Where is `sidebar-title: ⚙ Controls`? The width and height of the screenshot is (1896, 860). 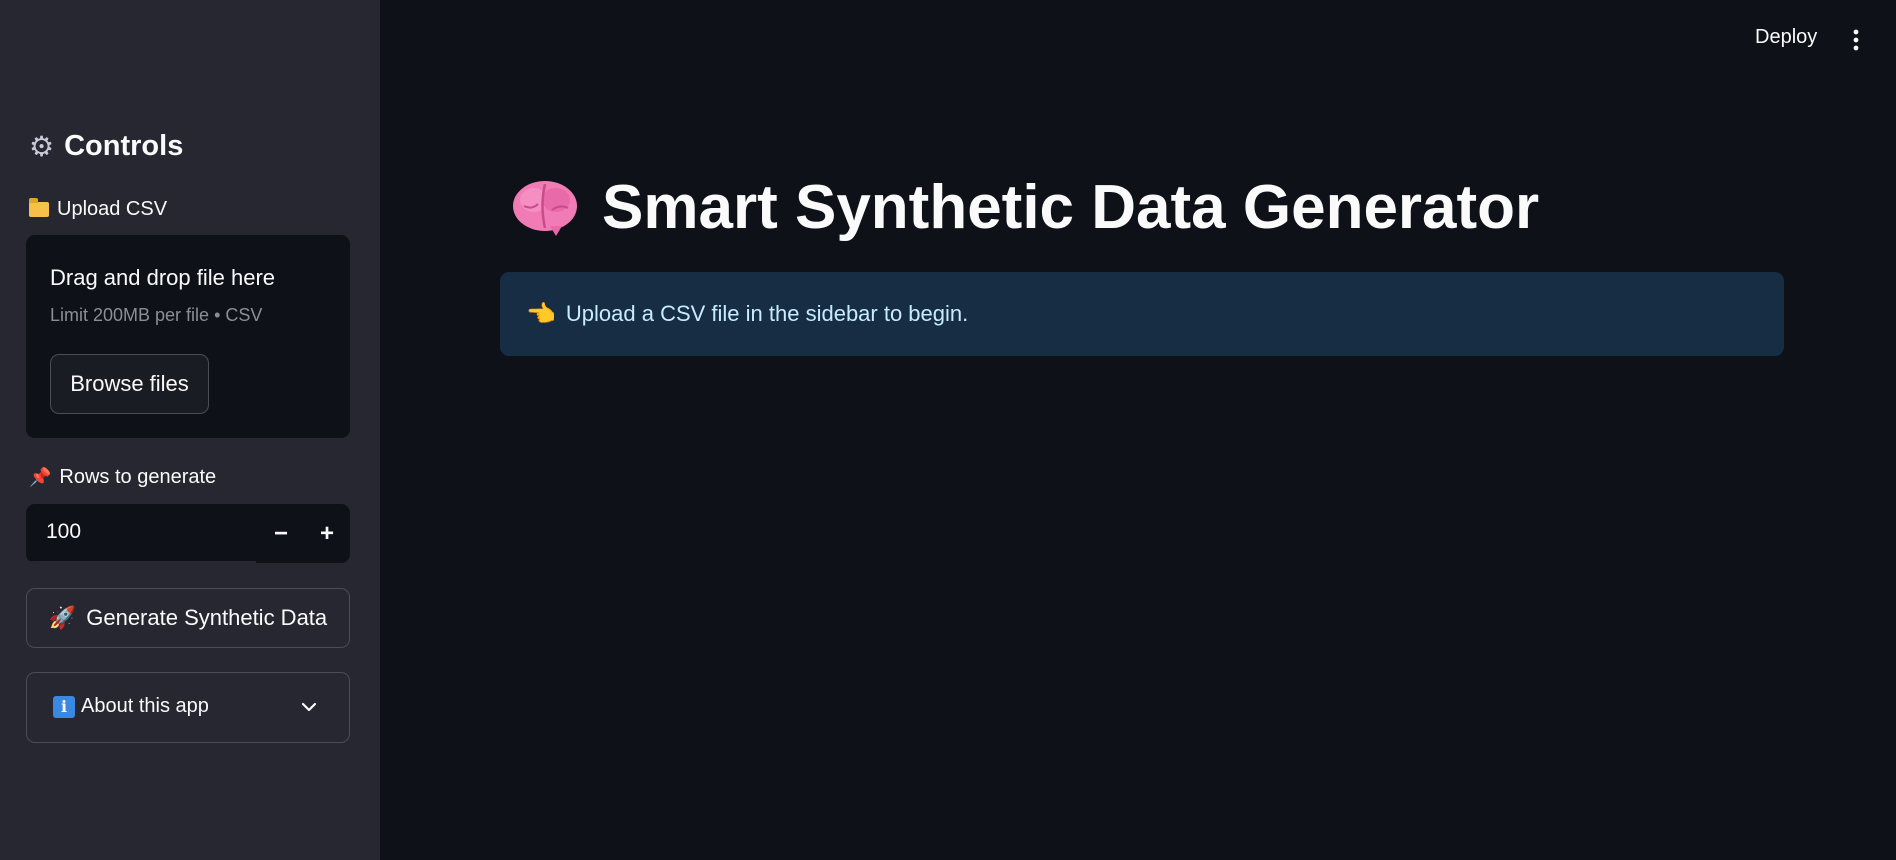
sidebar-title: ⚙ Controls is located at coordinates (106, 146).